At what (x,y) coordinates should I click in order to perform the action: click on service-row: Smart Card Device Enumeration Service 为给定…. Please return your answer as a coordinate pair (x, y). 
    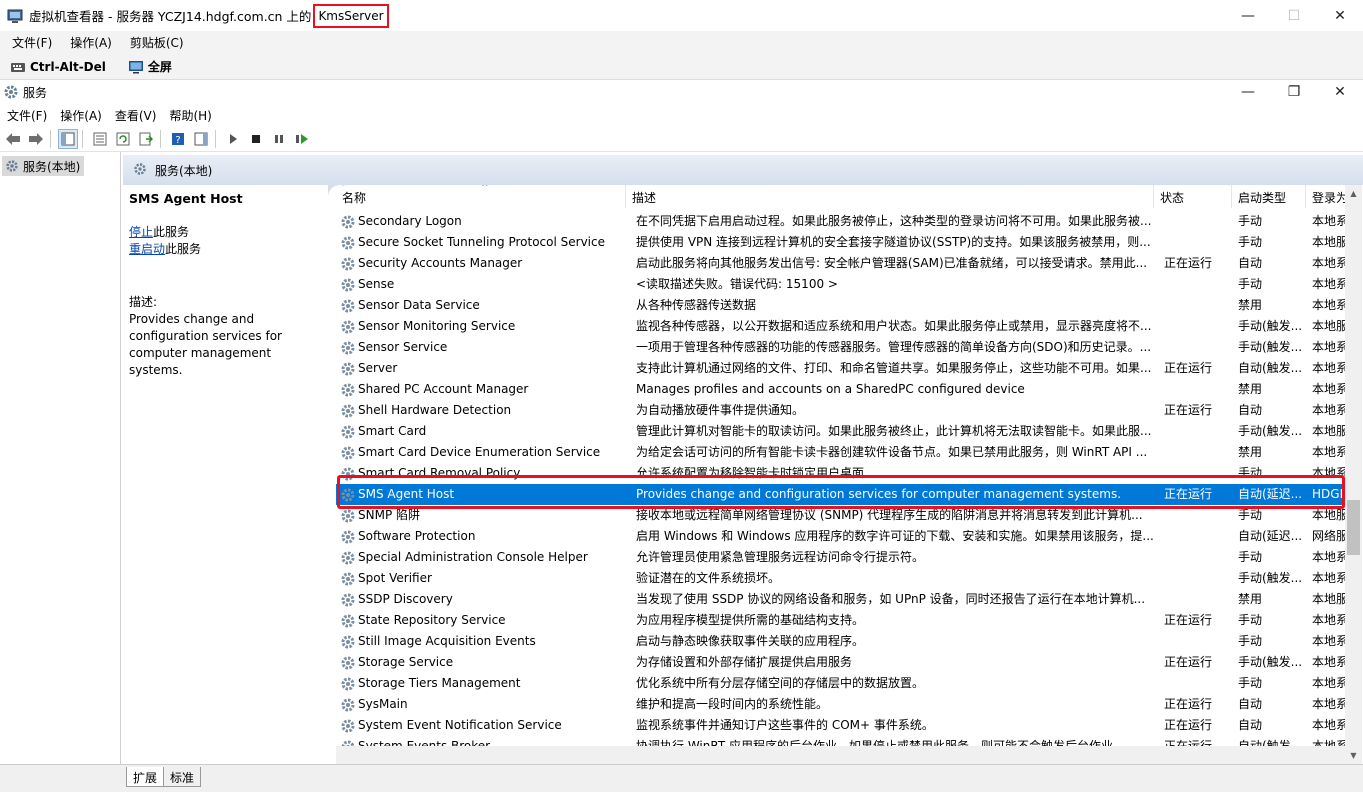
    Looking at the image, I should click on (841, 452).